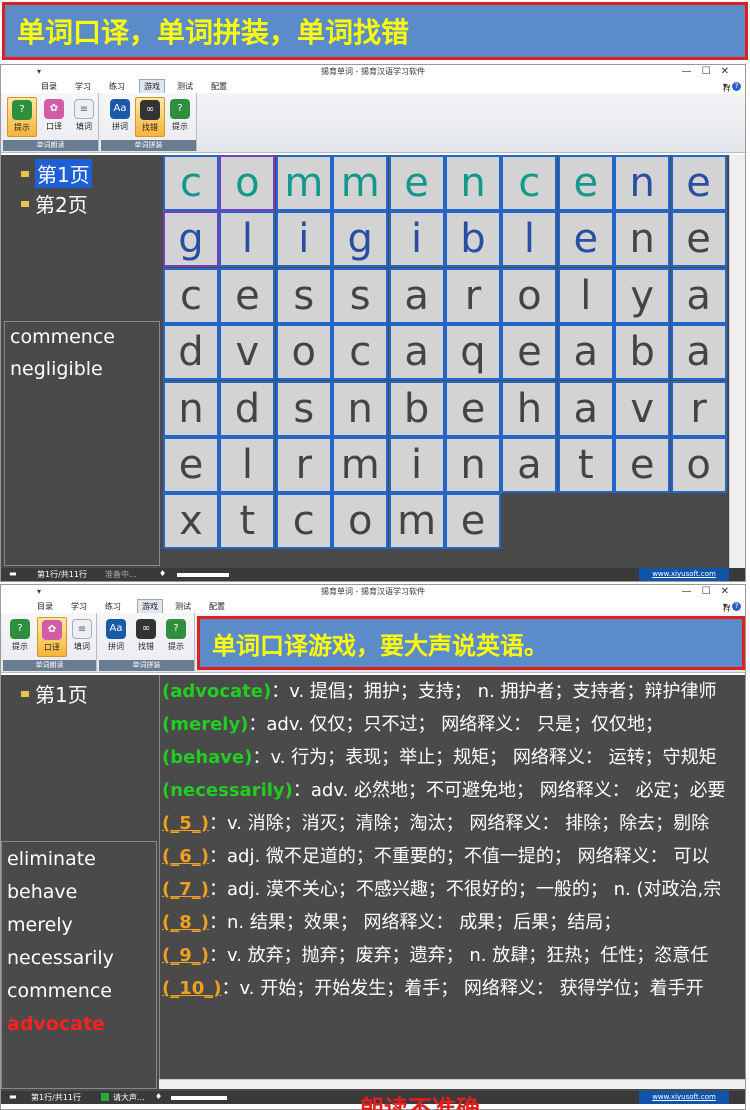 The height and width of the screenshot is (1110, 750). Describe the element at coordinates (452, 1084) in the screenshot. I see `horizontal-scrollbar` at that location.